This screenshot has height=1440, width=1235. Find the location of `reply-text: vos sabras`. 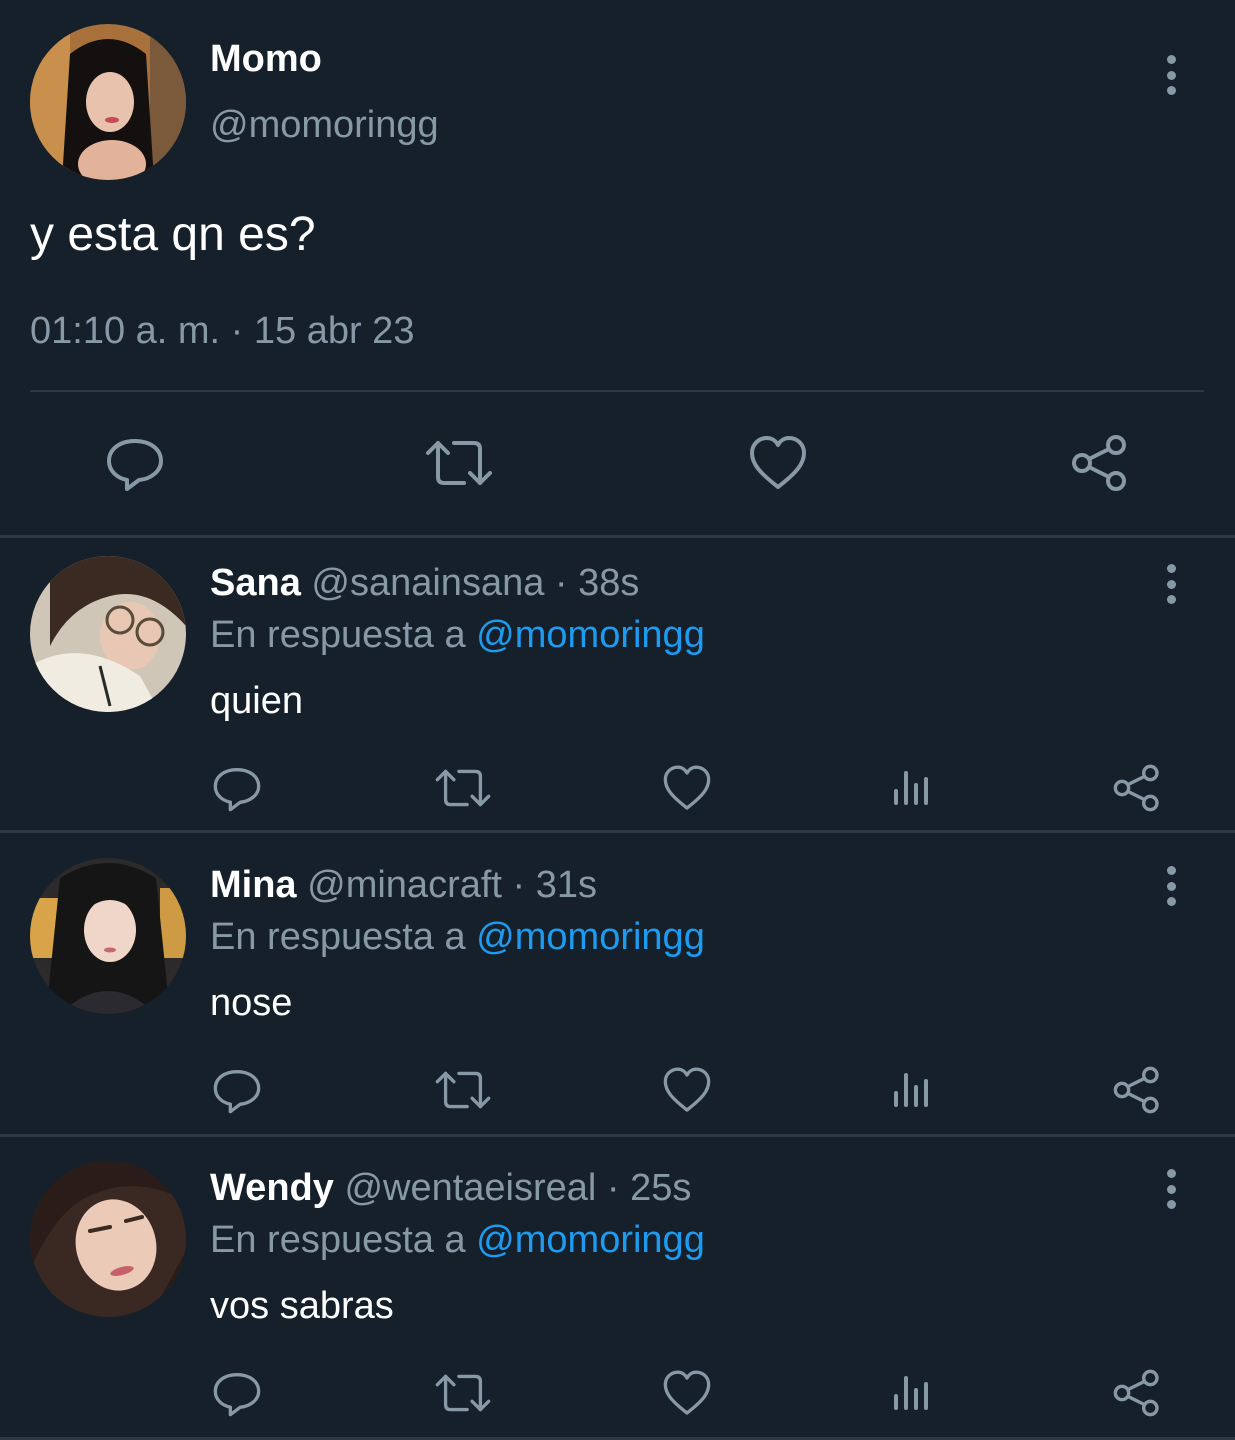

reply-text: vos sabras is located at coordinates (302, 1306).